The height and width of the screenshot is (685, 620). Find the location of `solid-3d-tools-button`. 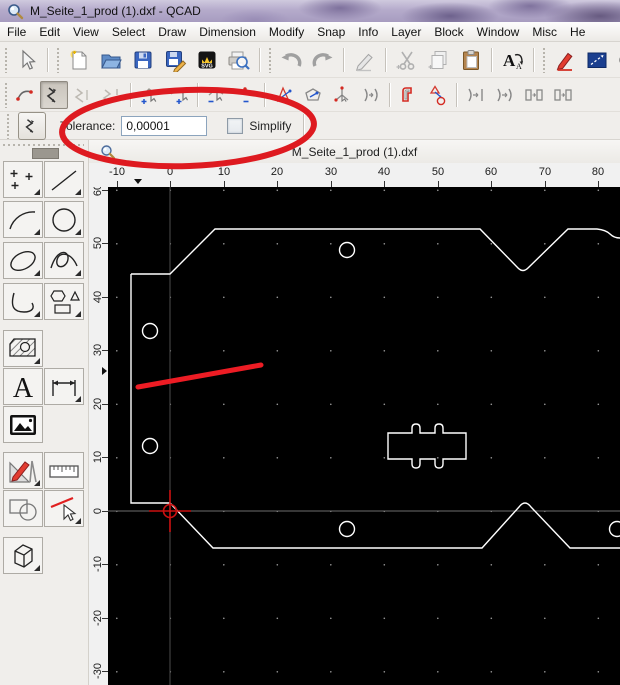

solid-3d-tools-button is located at coordinates (23, 555).